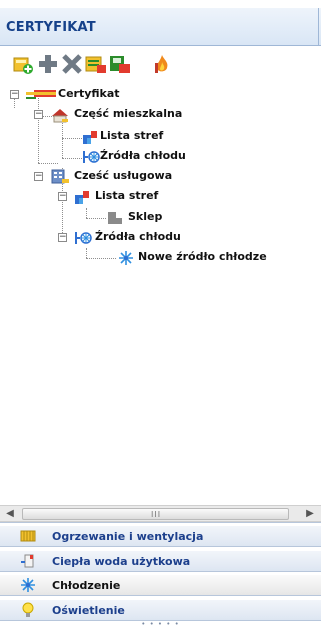 The image size is (321, 629). I want to click on tree-label: Nowe źródło chłodze, so click(202, 256).